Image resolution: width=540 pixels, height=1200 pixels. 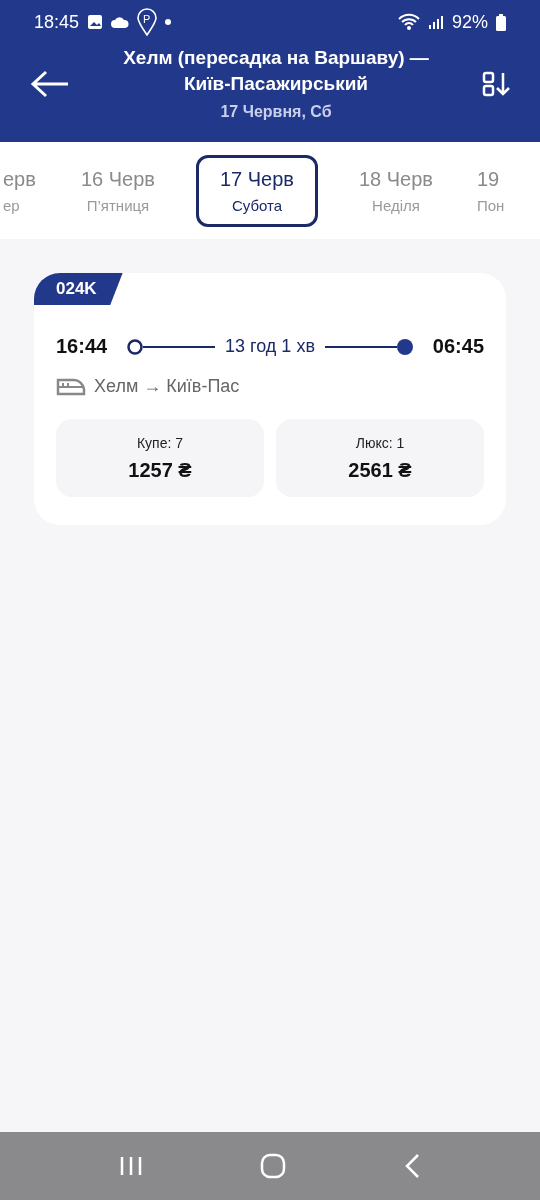 What do you see at coordinates (82, 346) in the screenshot?
I see `departure-time: 16:44` at bounding box center [82, 346].